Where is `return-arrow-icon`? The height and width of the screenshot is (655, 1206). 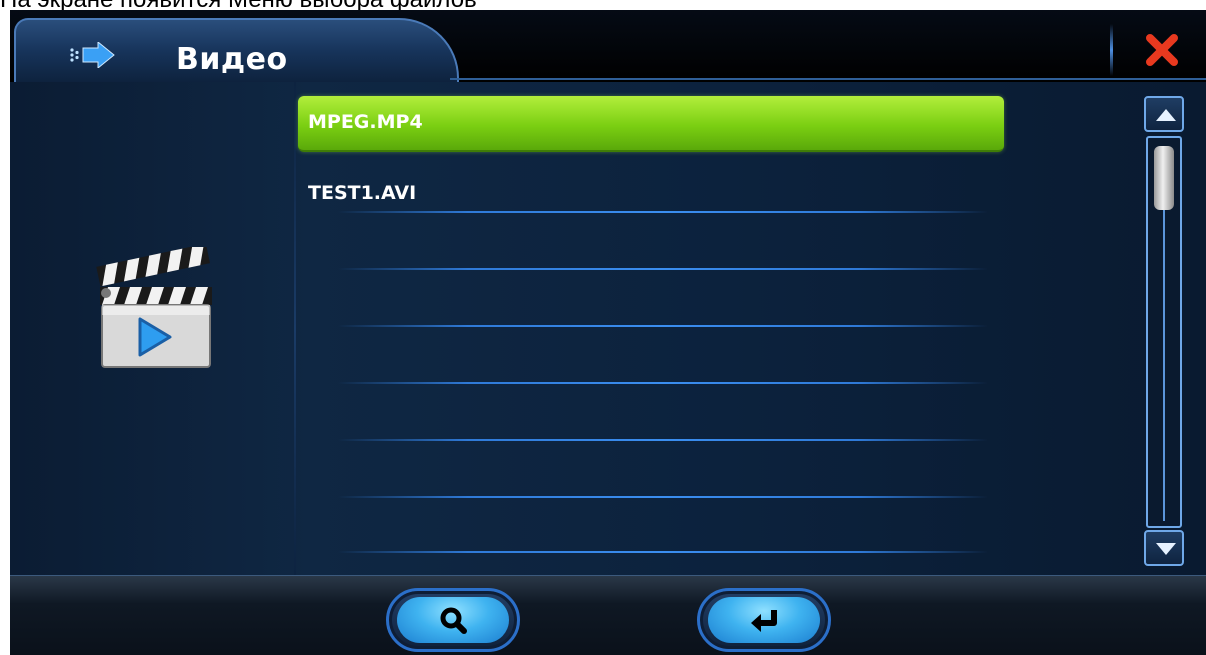
return-arrow-icon is located at coordinates (764, 621).